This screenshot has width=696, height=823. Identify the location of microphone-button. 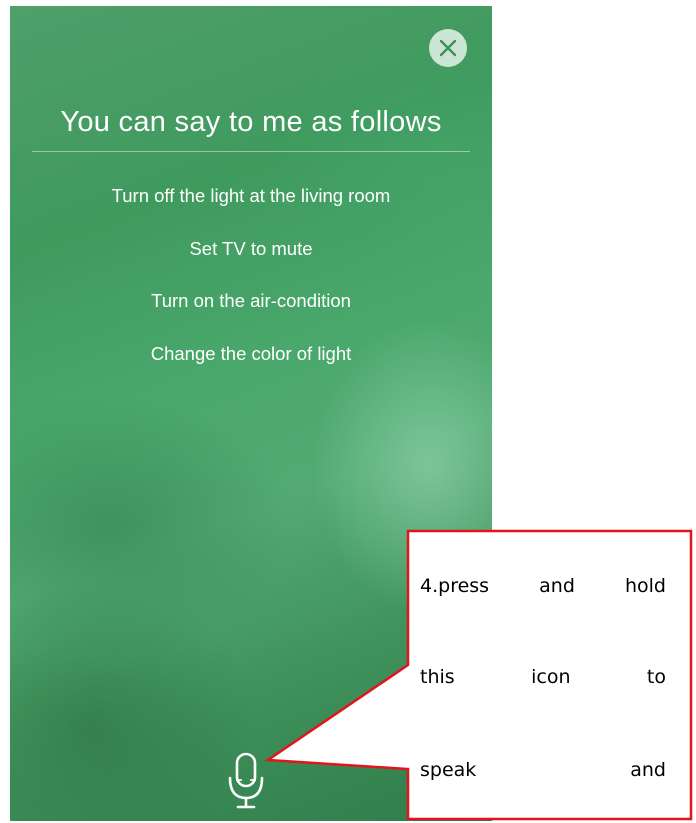
(246, 784).